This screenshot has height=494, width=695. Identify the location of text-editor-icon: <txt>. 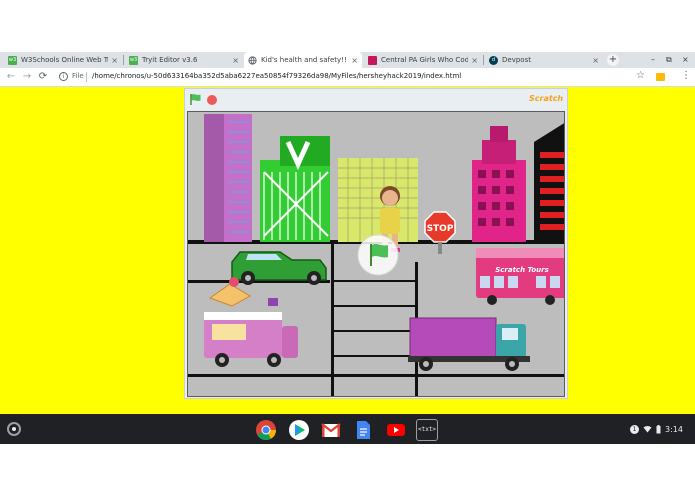
(427, 430).